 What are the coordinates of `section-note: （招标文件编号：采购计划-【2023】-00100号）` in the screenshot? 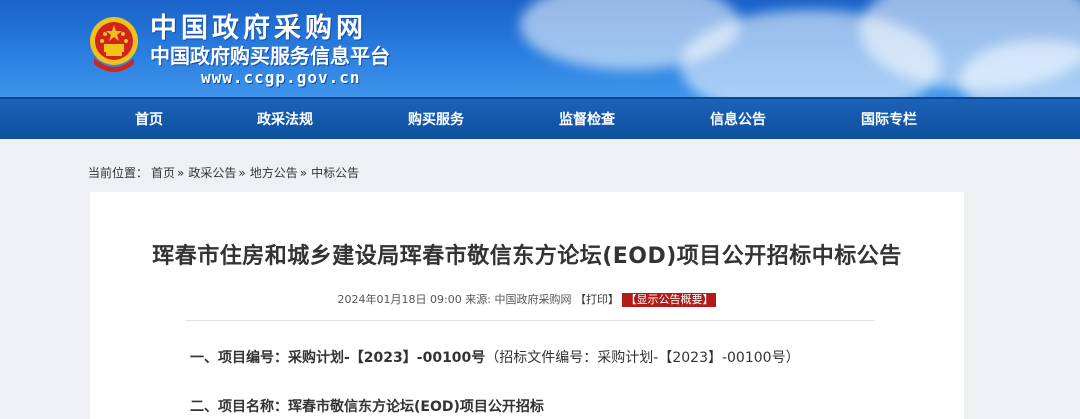 It's located at (642, 358).